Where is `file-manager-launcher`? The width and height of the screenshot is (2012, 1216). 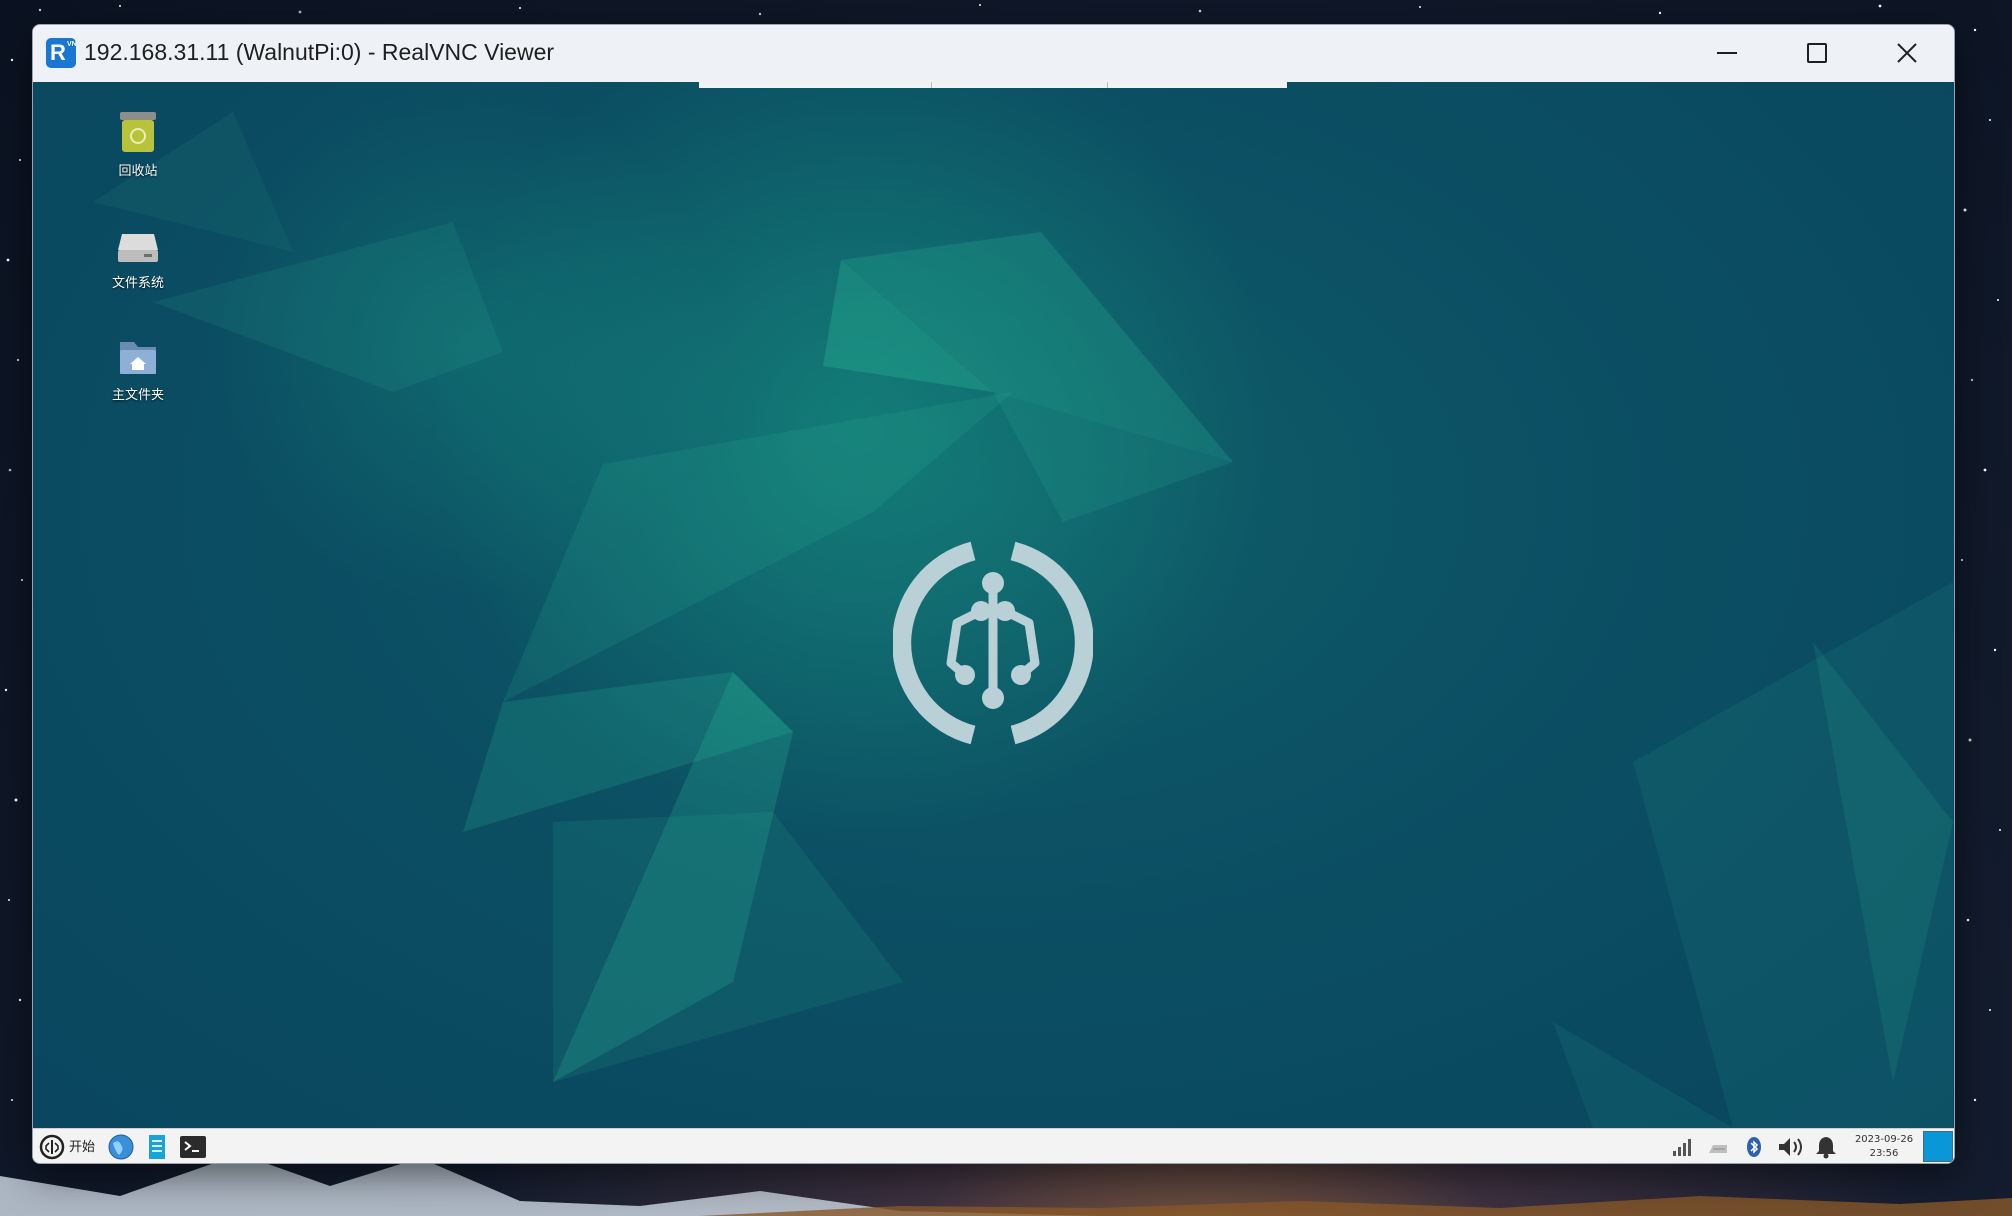
file-manager-launcher is located at coordinates (157, 1147).